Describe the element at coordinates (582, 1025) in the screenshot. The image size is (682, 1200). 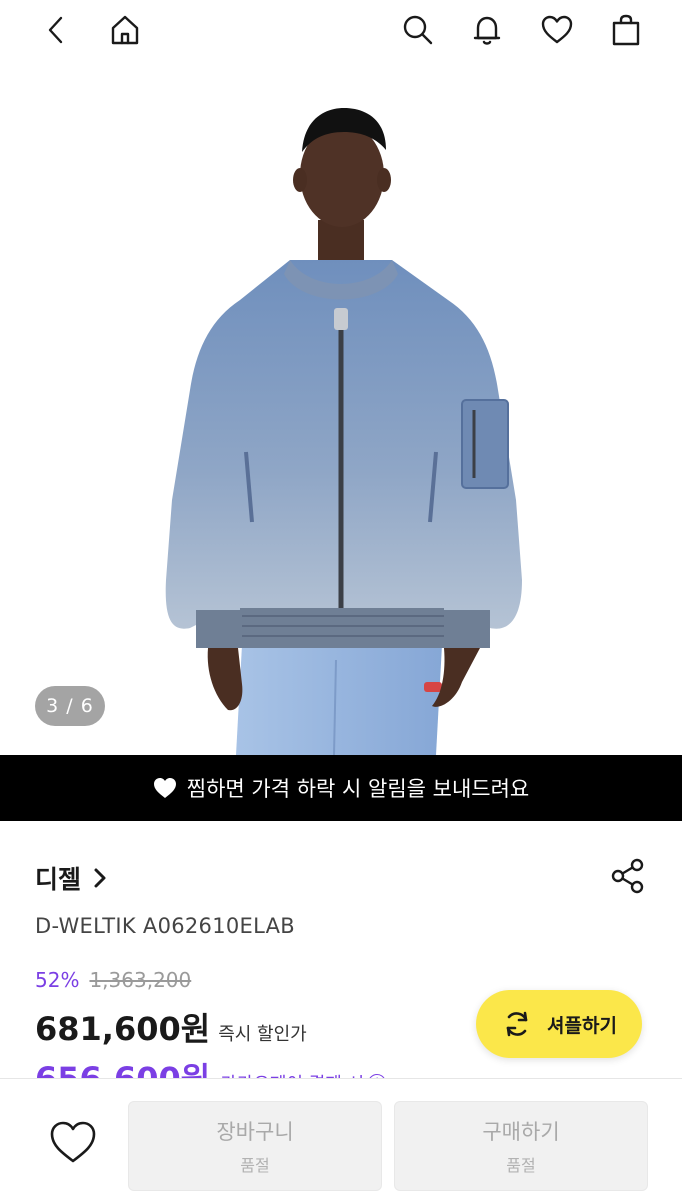
I see `shuffle-label: 셔플하기` at that location.